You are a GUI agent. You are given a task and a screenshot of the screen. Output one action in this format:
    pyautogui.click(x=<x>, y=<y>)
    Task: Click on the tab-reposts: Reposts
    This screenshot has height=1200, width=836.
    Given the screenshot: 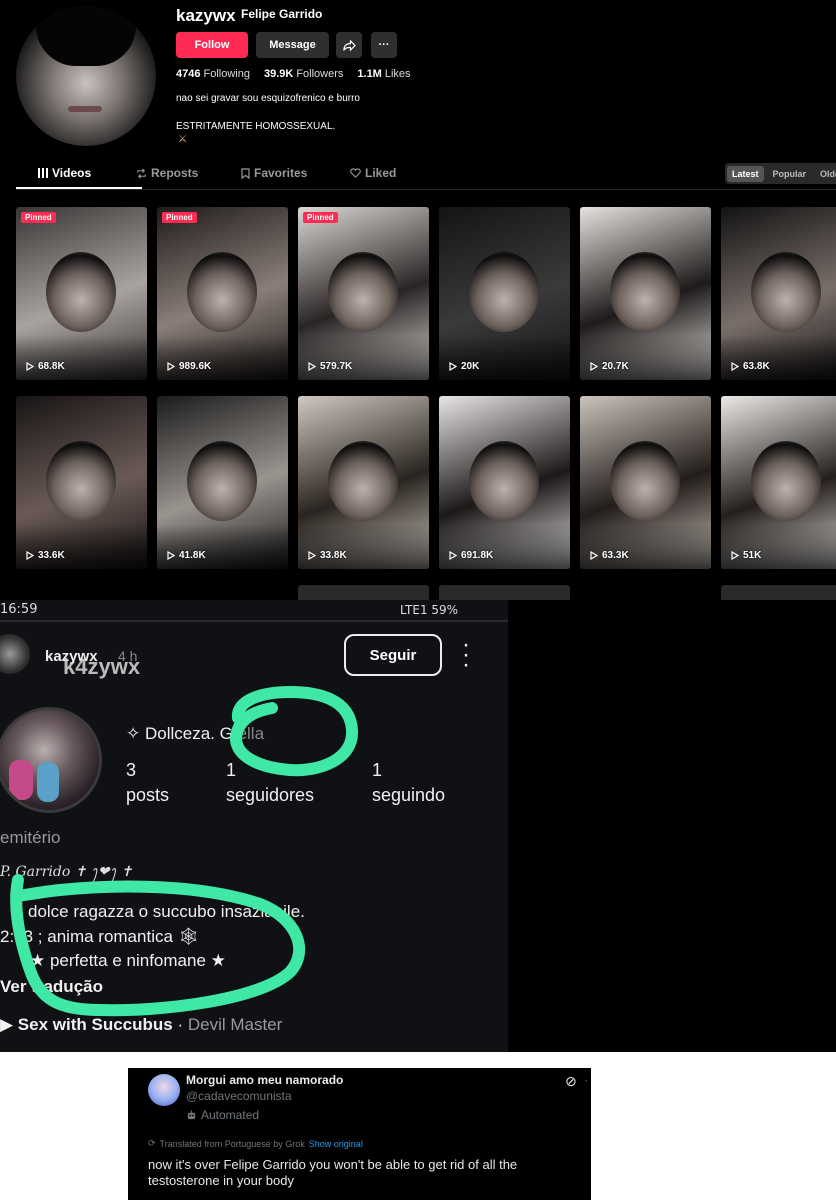 What is the action you would take?
    pyautogui.click(x=167, y=173)
    